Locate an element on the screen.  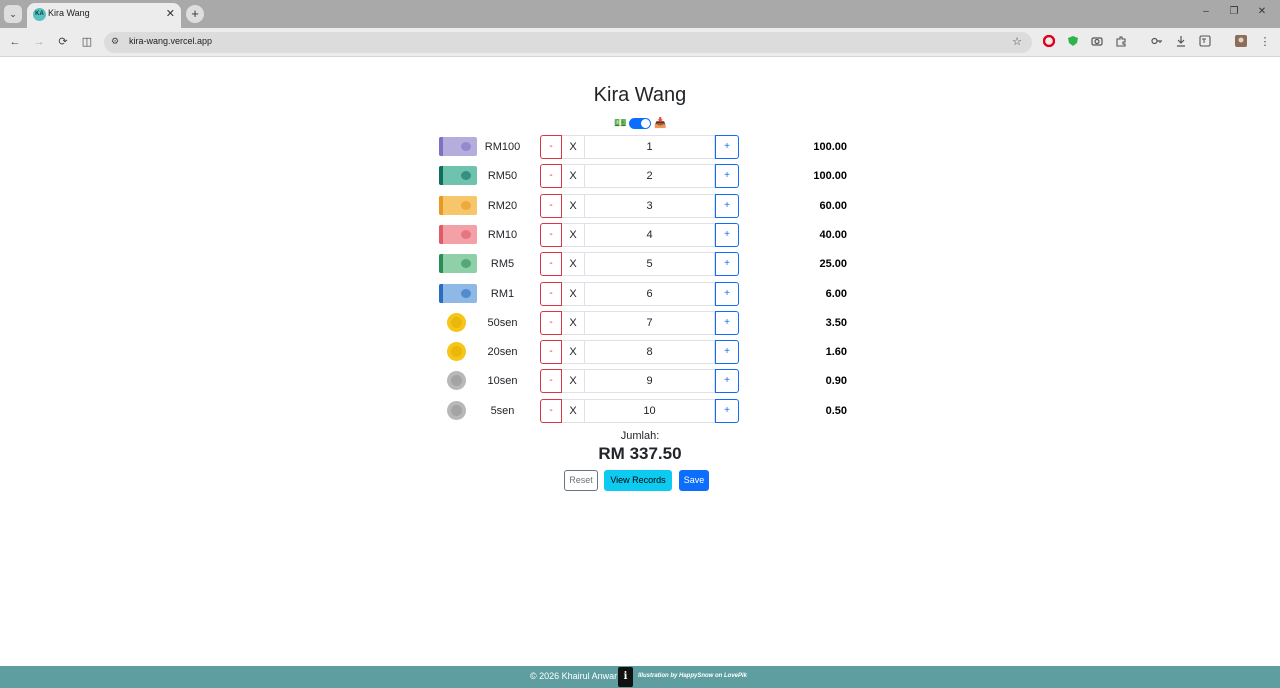
browser-toolbar: ← → ⟳ ◫ ⚙ kira-wang.vercel.app ☆ ⋮ is located at coordinates (640, 42).